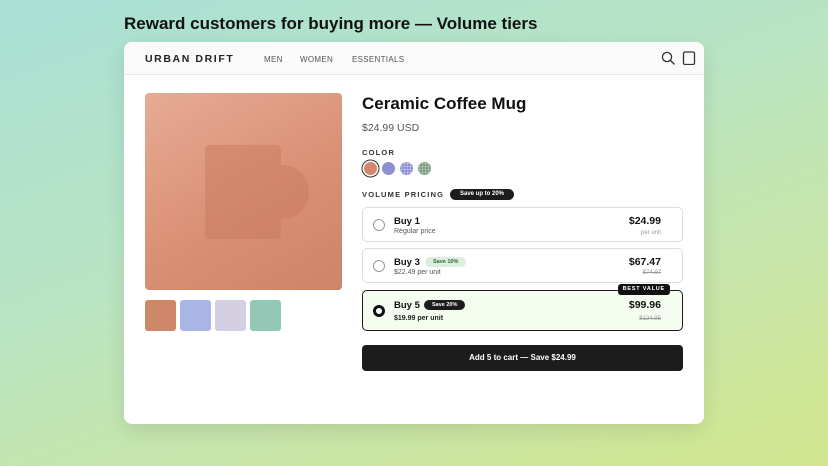 The width and height of the screenshot is (828, 466). I want to click on nav-link-essentials: ESSENTIALS, so click(378, 59).